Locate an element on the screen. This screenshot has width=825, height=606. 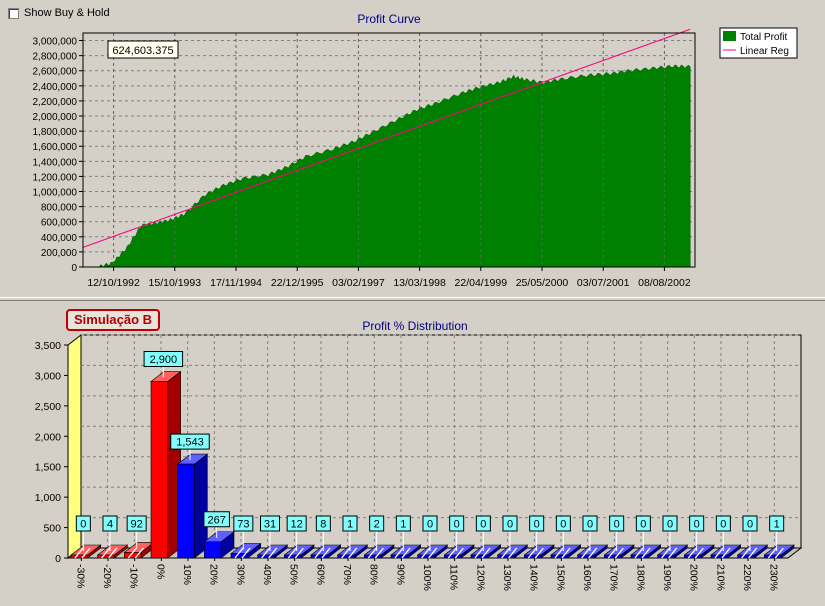
x-tick-label: 08/08/2002 is located at coordinates (664, 283).